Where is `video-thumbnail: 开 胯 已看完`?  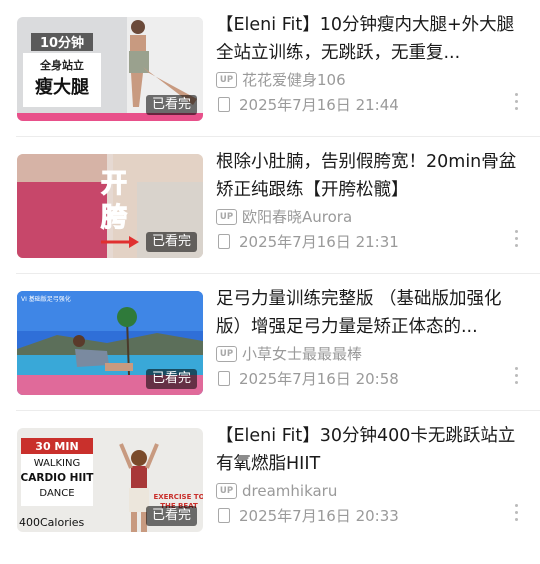
video-thumbnail: 开 胯 已看完 is located at coordinates (110, 206).